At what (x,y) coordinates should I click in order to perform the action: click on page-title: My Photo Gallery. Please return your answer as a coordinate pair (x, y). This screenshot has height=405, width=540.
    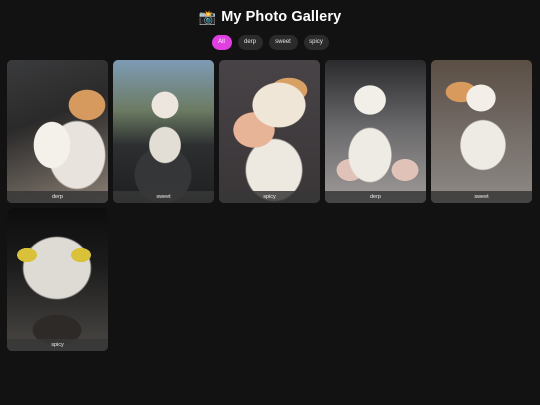
    Looking at the image, I should click on (281, 17).